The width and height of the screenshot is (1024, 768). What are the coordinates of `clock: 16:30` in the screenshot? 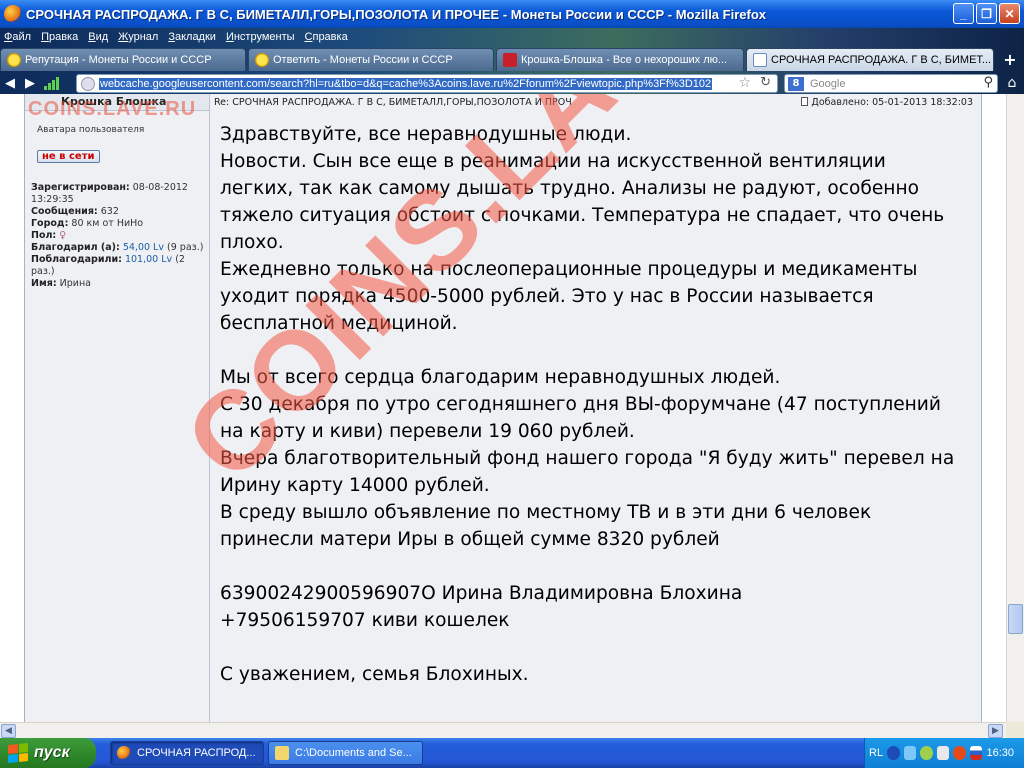 It's located at (1000, 753).